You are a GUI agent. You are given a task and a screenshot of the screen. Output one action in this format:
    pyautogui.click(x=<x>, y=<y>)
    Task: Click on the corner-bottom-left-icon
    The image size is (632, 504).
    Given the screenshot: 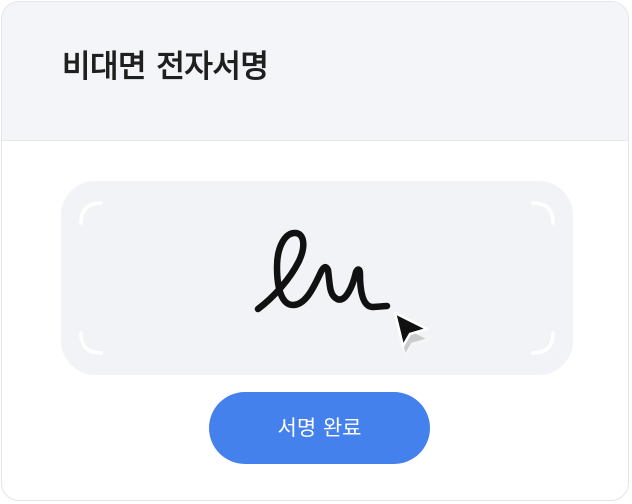 What is the action you would take?
    pyautogui.click(x=91, y=343)
    